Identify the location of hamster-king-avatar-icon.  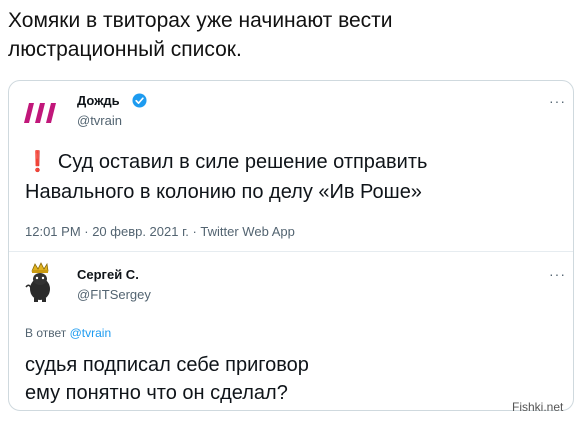
(39, 282).